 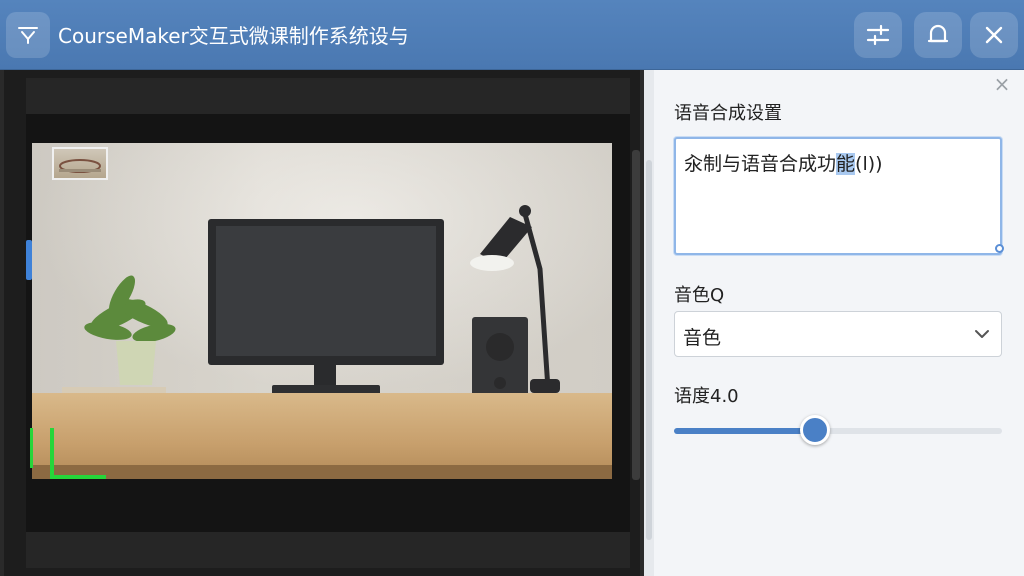 What do you see at coordinates (1002, 84) in the screenshot?
I see `panel-close-icon: ×` at bounding box center [1002, 84].